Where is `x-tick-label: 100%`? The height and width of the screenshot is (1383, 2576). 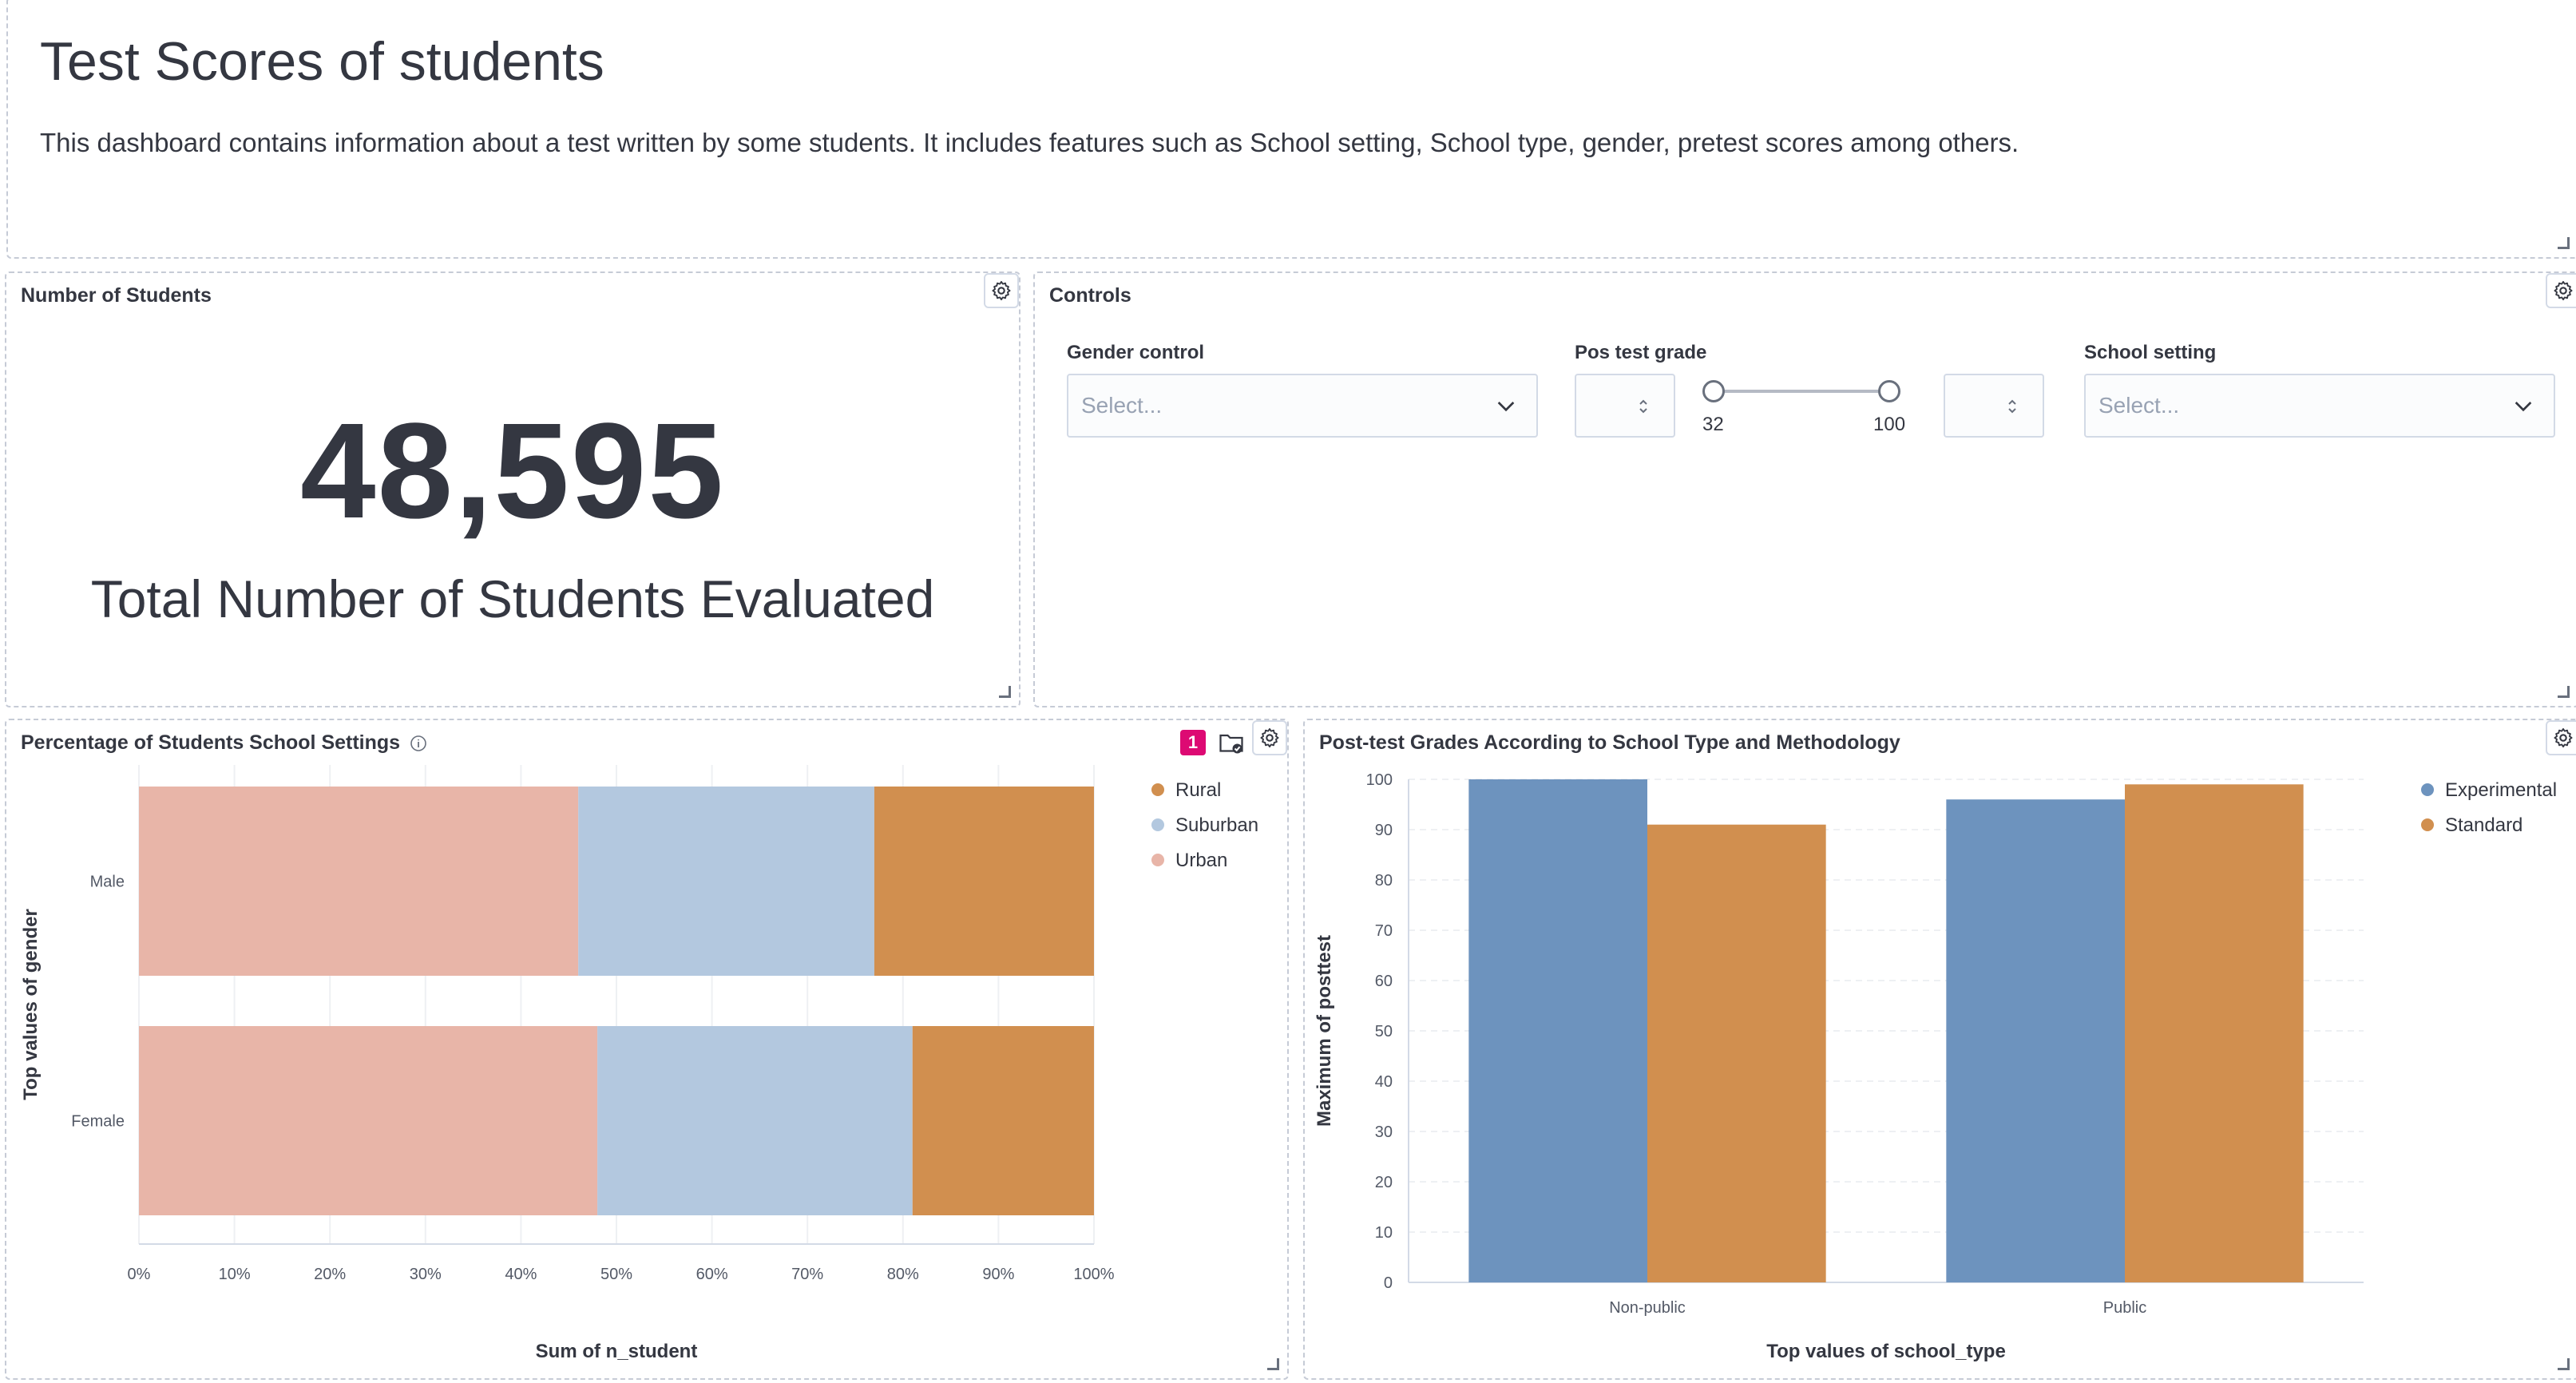 x-tick-label: 100% is located at coordinates (1093, 1275).